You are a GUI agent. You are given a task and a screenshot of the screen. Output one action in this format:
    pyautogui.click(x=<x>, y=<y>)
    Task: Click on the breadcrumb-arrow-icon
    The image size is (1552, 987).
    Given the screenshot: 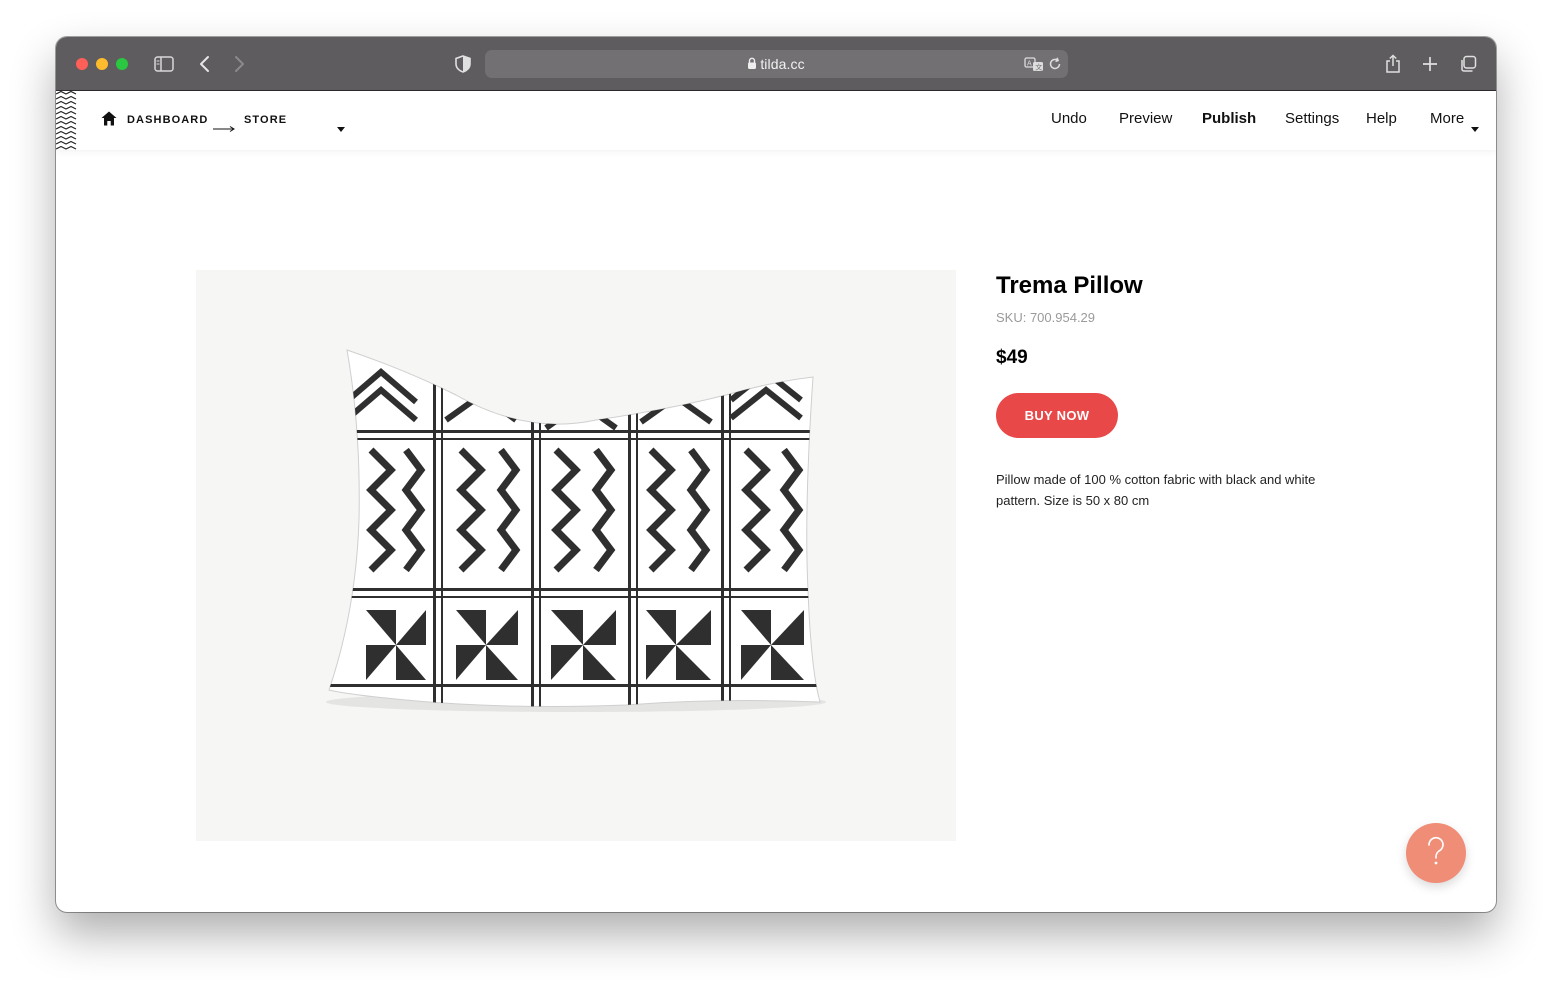 What is the action you would take?
    pyautogui.click(x=224, y=128)
    